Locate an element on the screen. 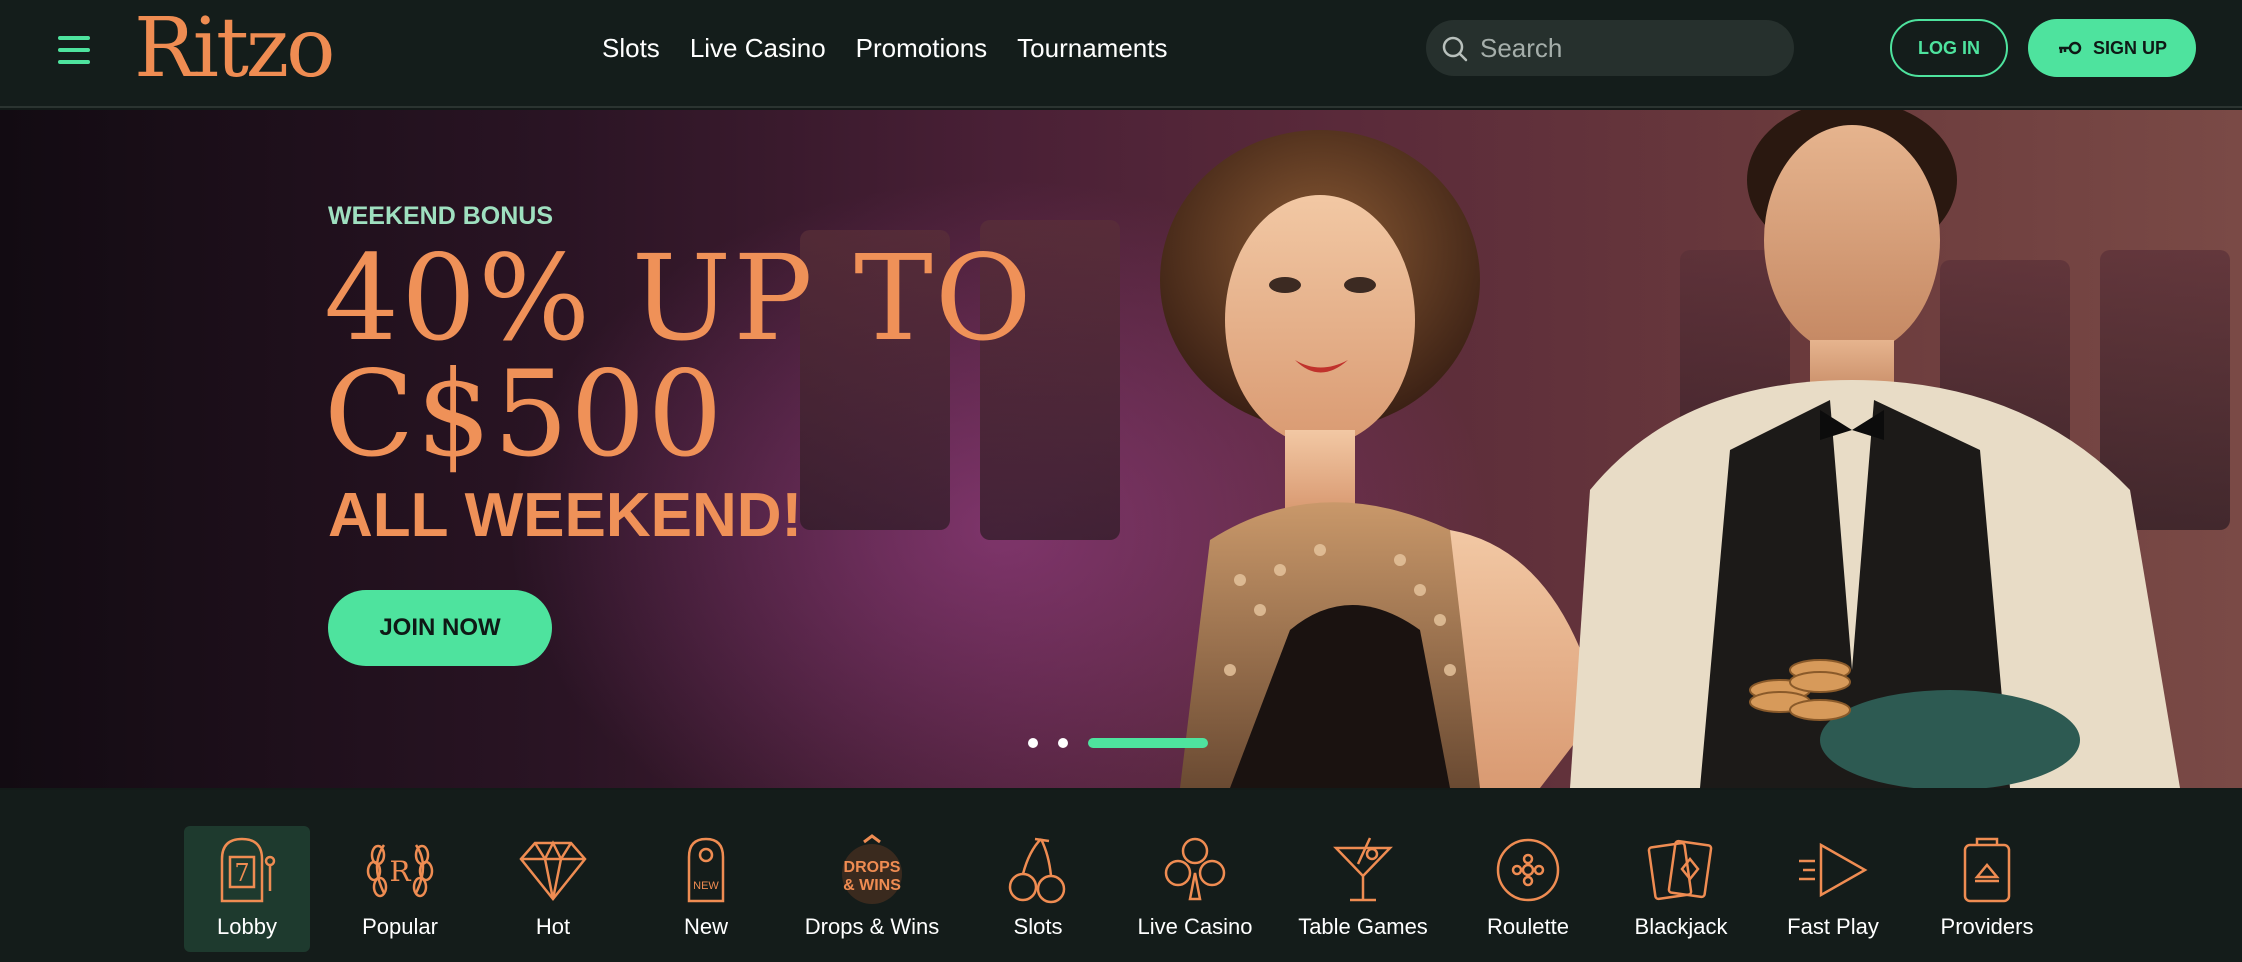 The width and height of the screenshot is (2242, 962). nav-tournaments: Tournaments is located at coordinates (1092, 48).